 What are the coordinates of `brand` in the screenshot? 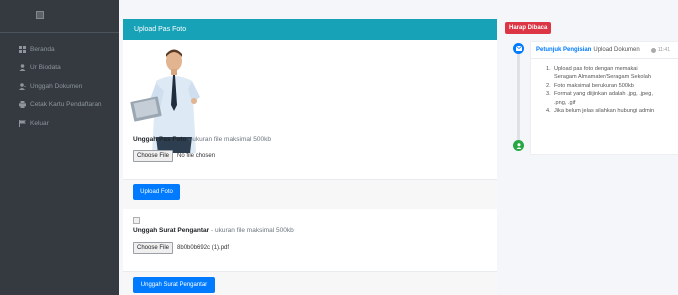 It's located at (59, 15).